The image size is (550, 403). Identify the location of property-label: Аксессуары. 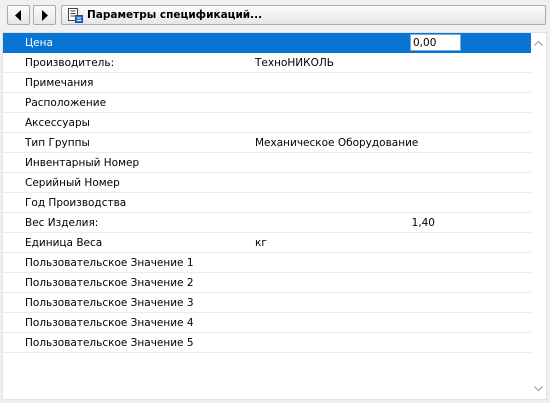
(57, 123).